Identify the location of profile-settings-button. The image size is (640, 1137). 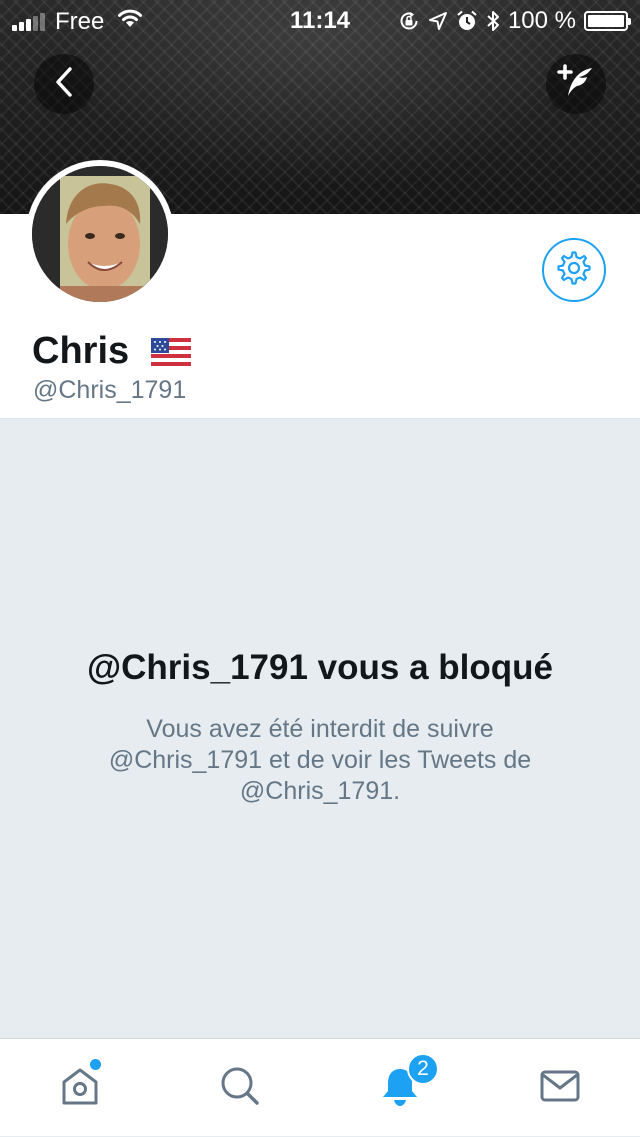
(574, 270).